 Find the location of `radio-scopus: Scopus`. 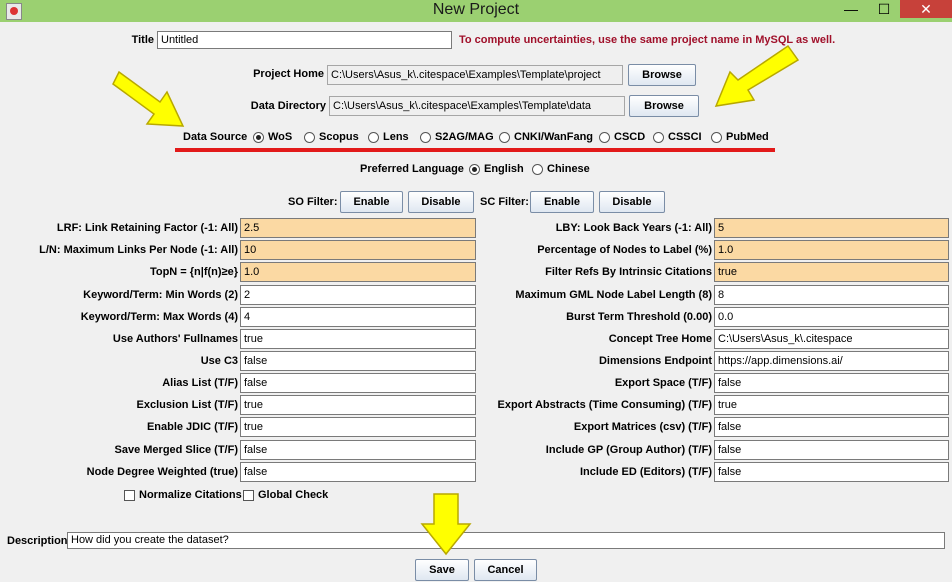

radio-scopus: Scopus is located at coordinates (331, 137).